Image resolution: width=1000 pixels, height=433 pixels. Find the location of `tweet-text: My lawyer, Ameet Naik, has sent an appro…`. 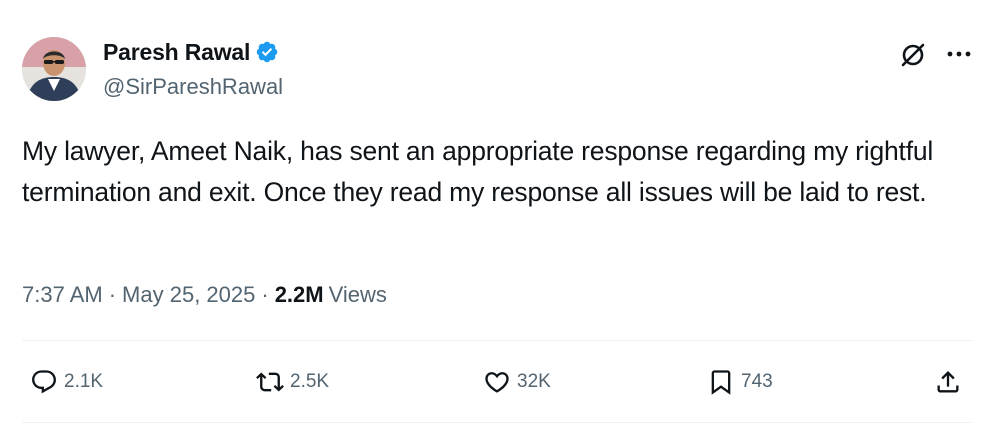

tweet-text: My lawyer, Ameet Naik, has sent an appro… is located at coordinates (478, 171).